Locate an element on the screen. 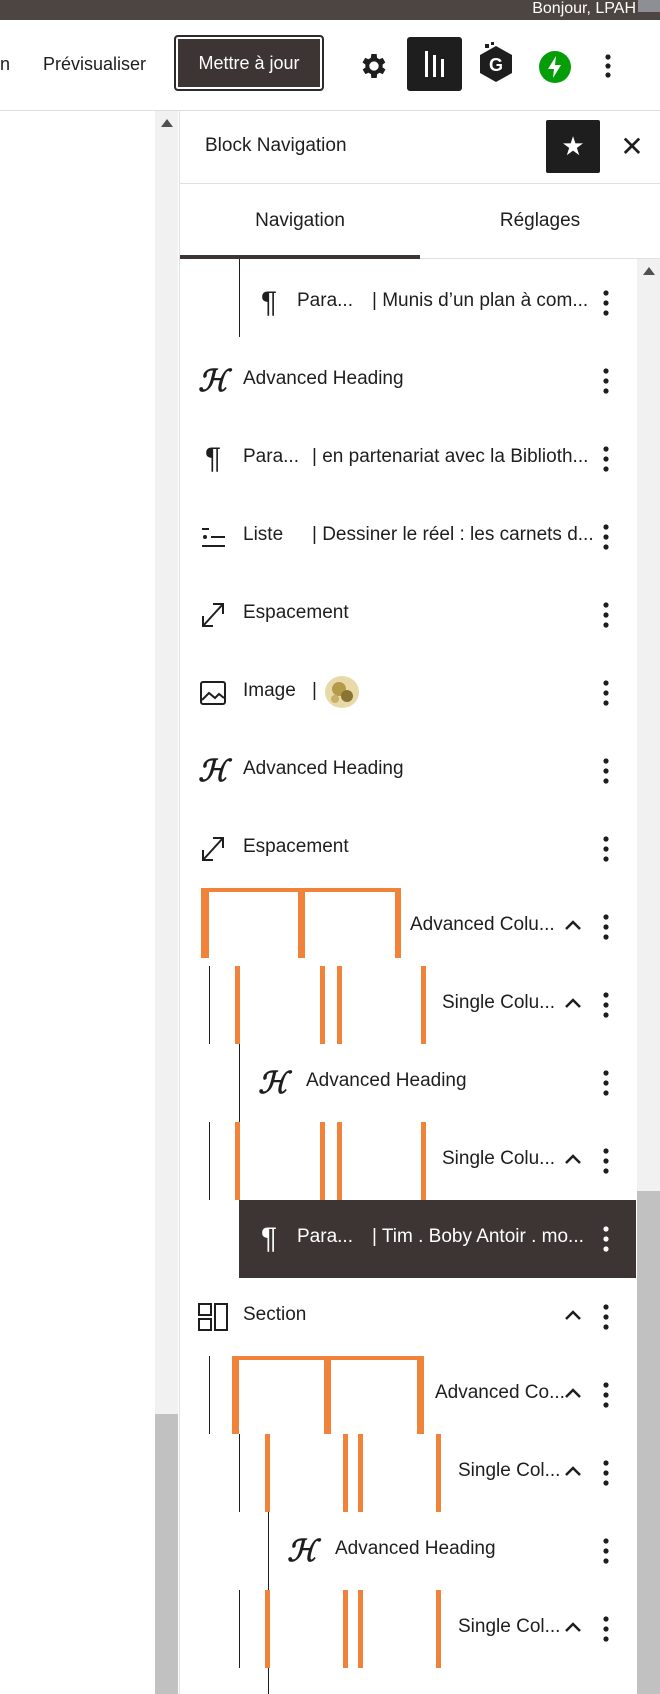 The width and height of the screenshot is (660, 1694). block-detail: | is located at coordinates (314, 690).